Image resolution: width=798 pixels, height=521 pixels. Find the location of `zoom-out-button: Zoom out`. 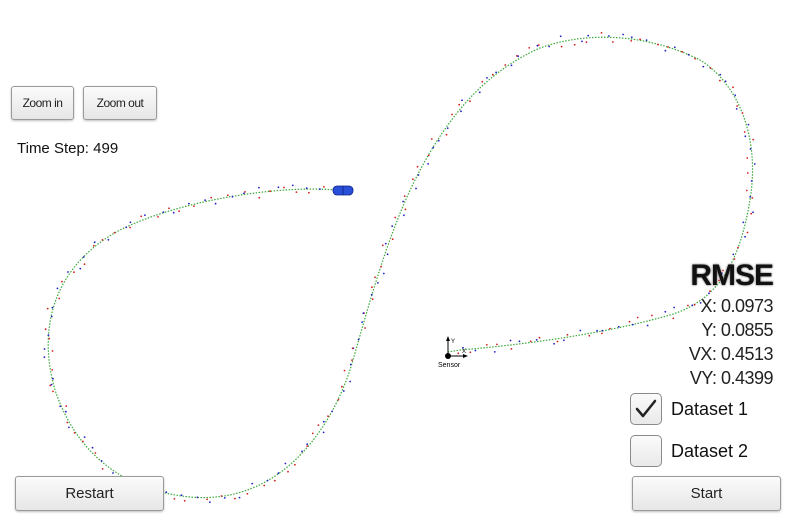

zoom-out-button: Zoom out is located at coordinates (120, 103).